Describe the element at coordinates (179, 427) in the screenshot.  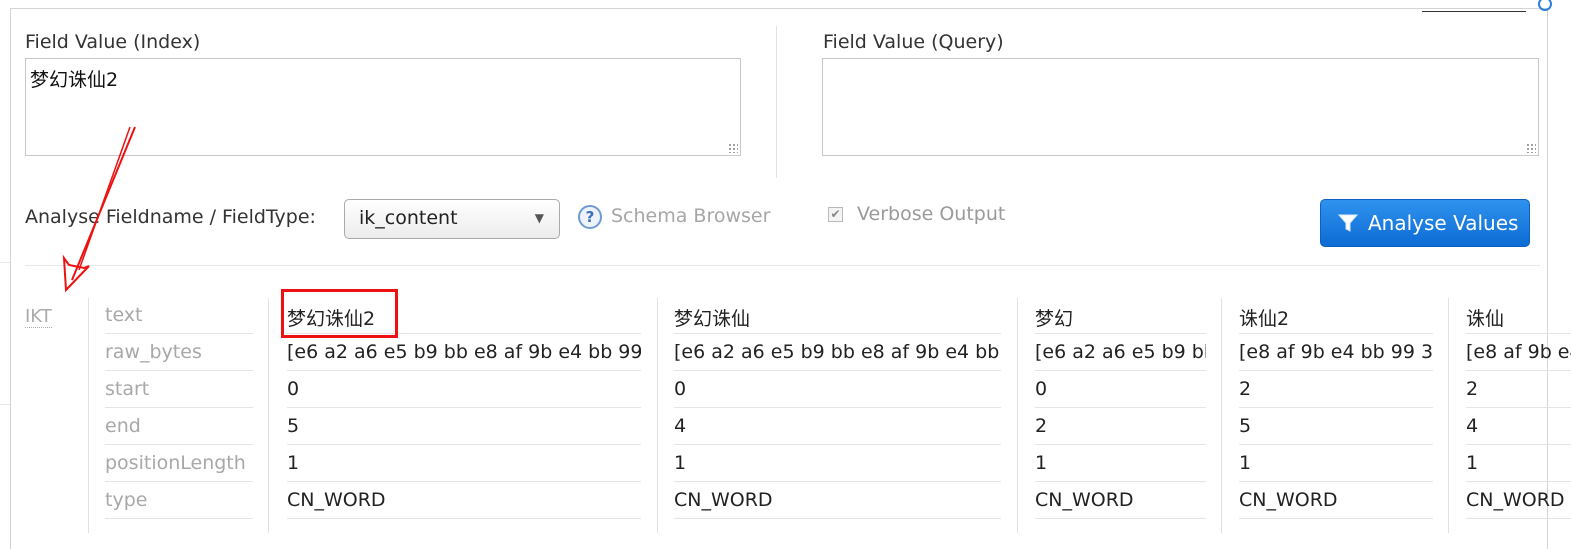
I see `row-label-end: end` at that location.